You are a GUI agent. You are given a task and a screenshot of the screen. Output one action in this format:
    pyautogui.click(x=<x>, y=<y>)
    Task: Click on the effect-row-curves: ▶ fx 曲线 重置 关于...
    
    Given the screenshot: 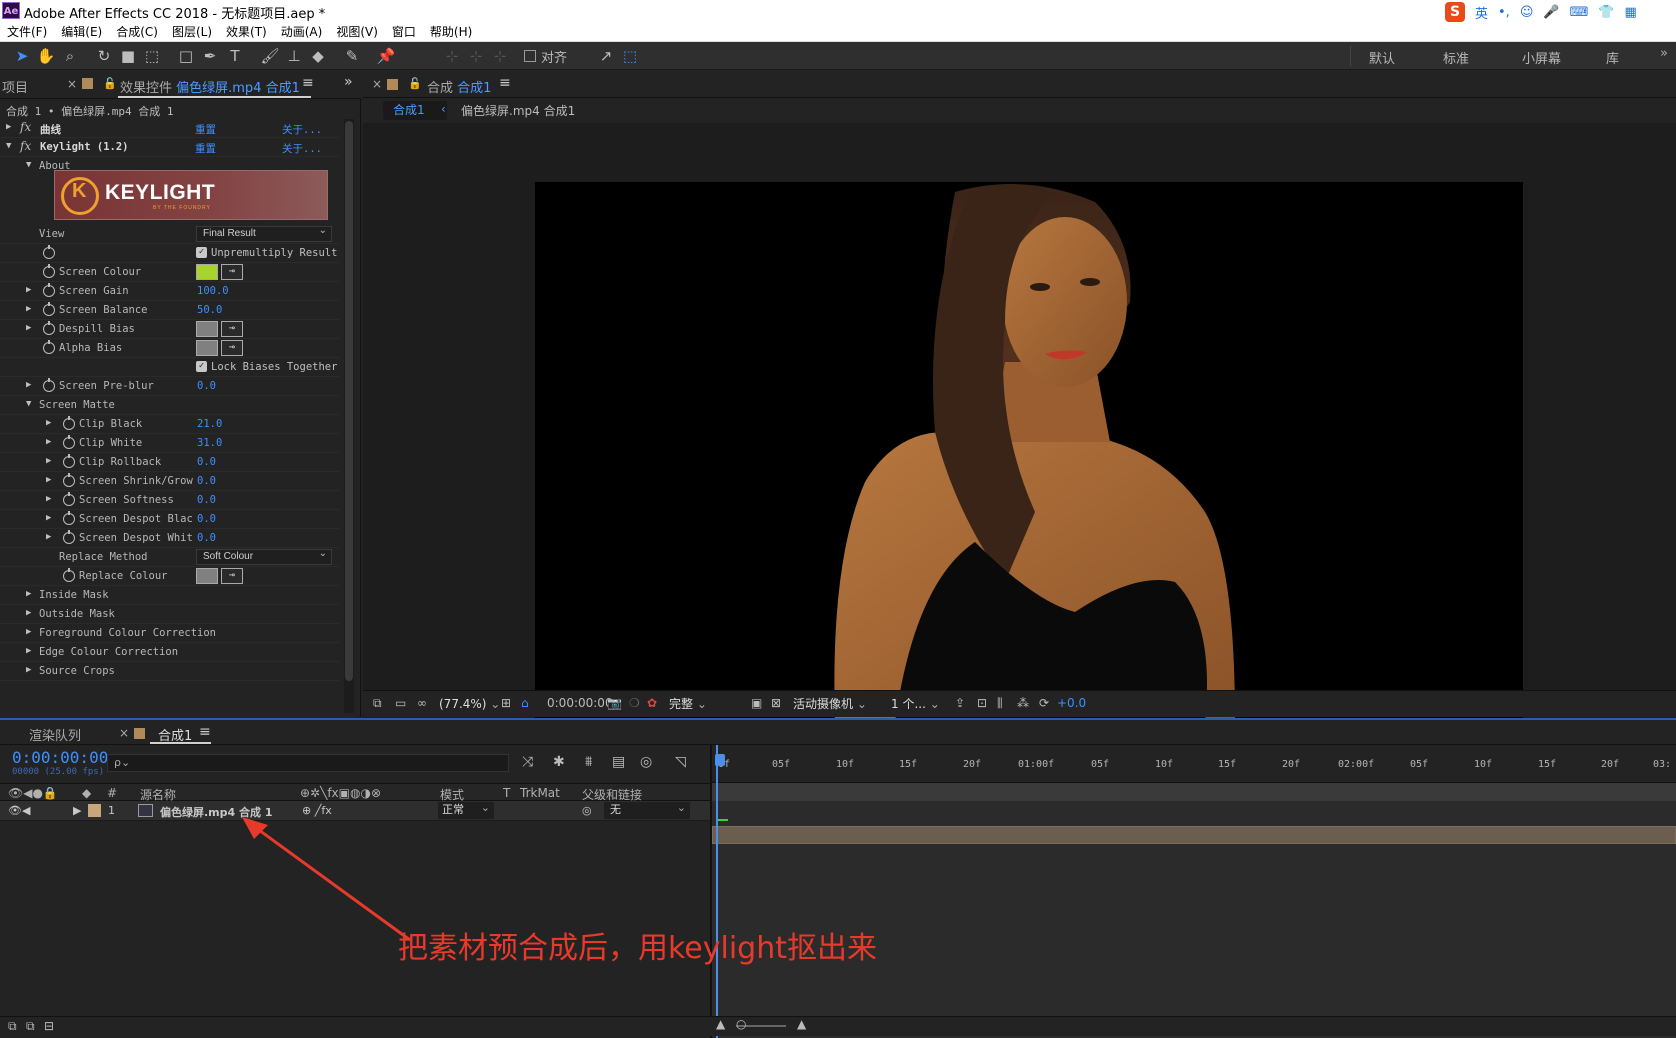 What is the action you would take?
    pyautogui.click(x=170, y=128)
    